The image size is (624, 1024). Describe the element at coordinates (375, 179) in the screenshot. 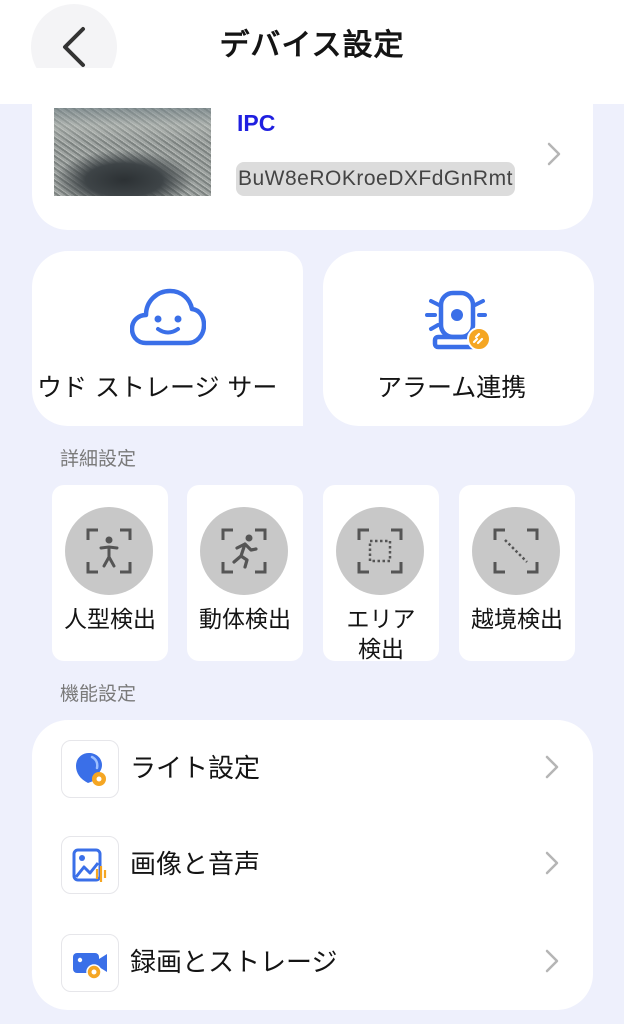

I see `device-id: BuW8eROKroeDXFdGnRmt` at that location.